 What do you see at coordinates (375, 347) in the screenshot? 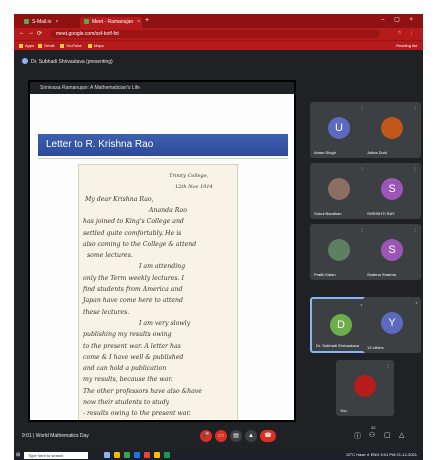
I see `participant-name: 13 others` at bounding box center [375, 347].